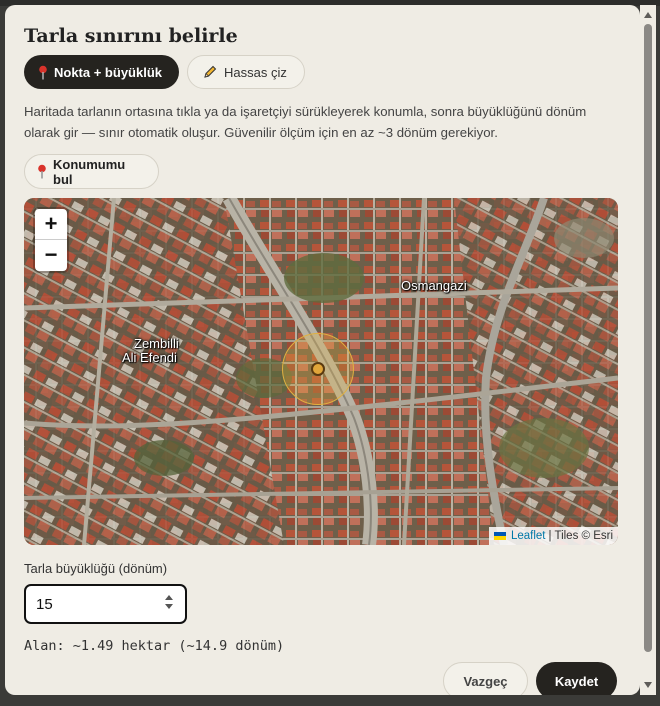 The height and width of the screenshot is (706, 660). Describe the element at coordinates (44, 604) in the screenshot. I see `field-size-value: 15` at that location.